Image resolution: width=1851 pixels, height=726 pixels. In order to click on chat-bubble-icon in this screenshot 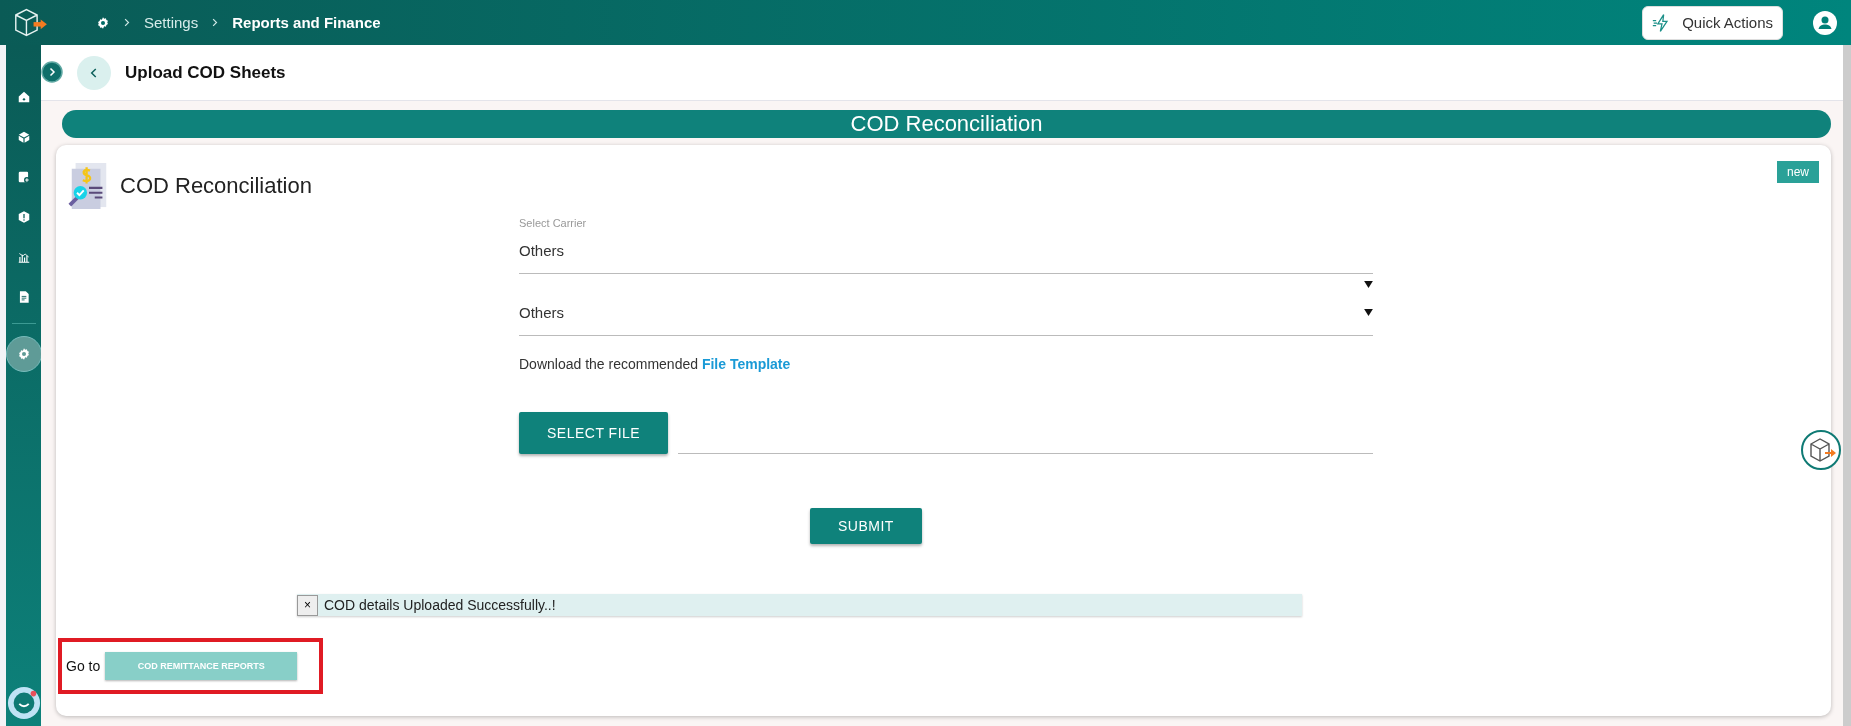, I will do `click(23, 703)`.